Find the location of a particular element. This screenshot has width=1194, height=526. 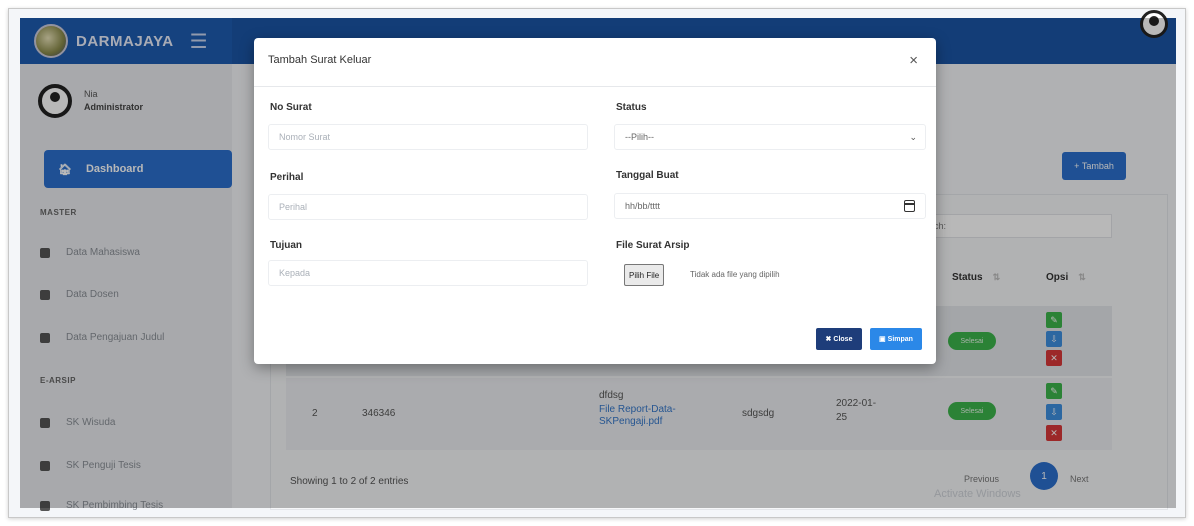

chevron-down-icon: ⌄ is located at coordinates (913, 137).